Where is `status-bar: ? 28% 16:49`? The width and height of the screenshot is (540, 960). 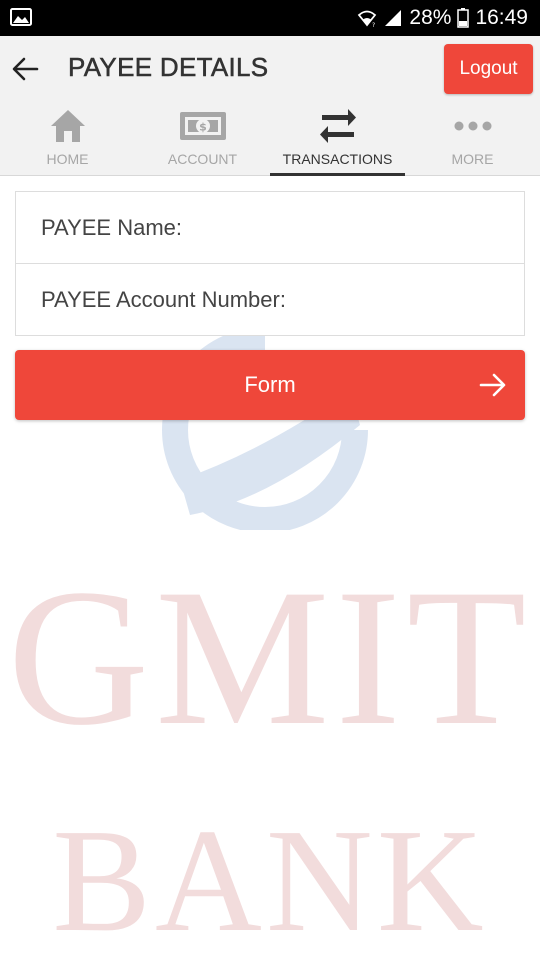 status-bar: ? 28% 16:49 is located at coordinates (270, 18).